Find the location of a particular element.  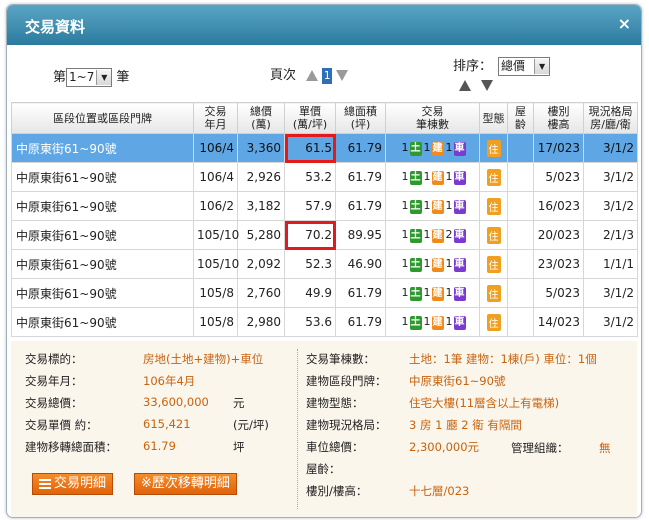

detail-value: 106年4月 is located at coordinates (169, 381).